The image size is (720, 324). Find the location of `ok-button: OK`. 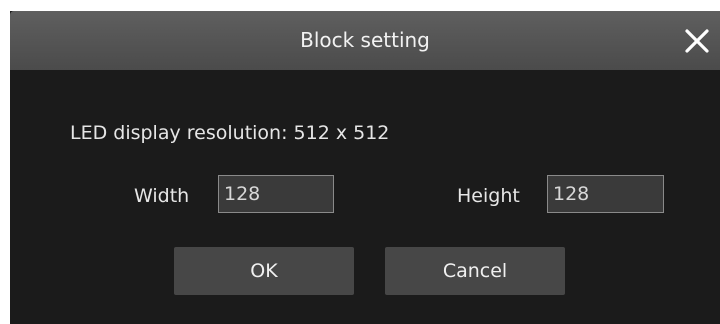

ok-button: OK is located at coordinates (264, 271).